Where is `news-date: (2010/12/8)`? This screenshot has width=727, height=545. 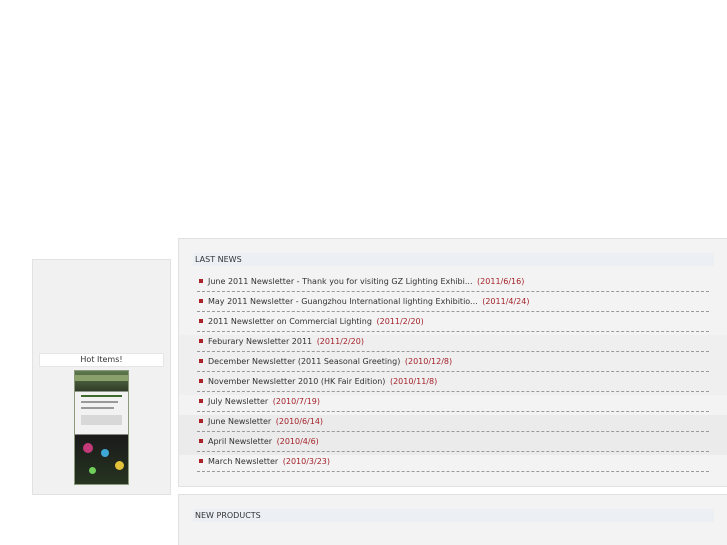 news-date: (2010/12/8) is located at coordinates (428, 361).